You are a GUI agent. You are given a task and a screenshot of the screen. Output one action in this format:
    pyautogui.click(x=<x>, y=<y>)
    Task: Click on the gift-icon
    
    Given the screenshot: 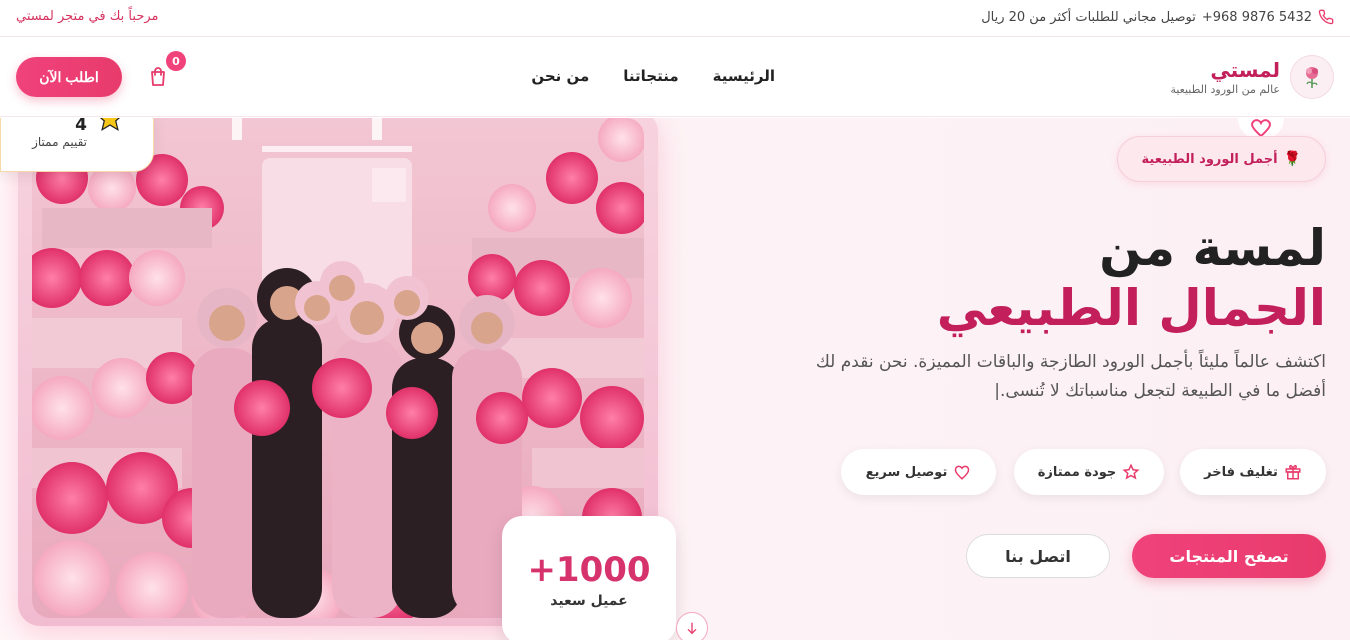 What is the action you would take?
    pyautogui.click(x=1293, y=472)
    